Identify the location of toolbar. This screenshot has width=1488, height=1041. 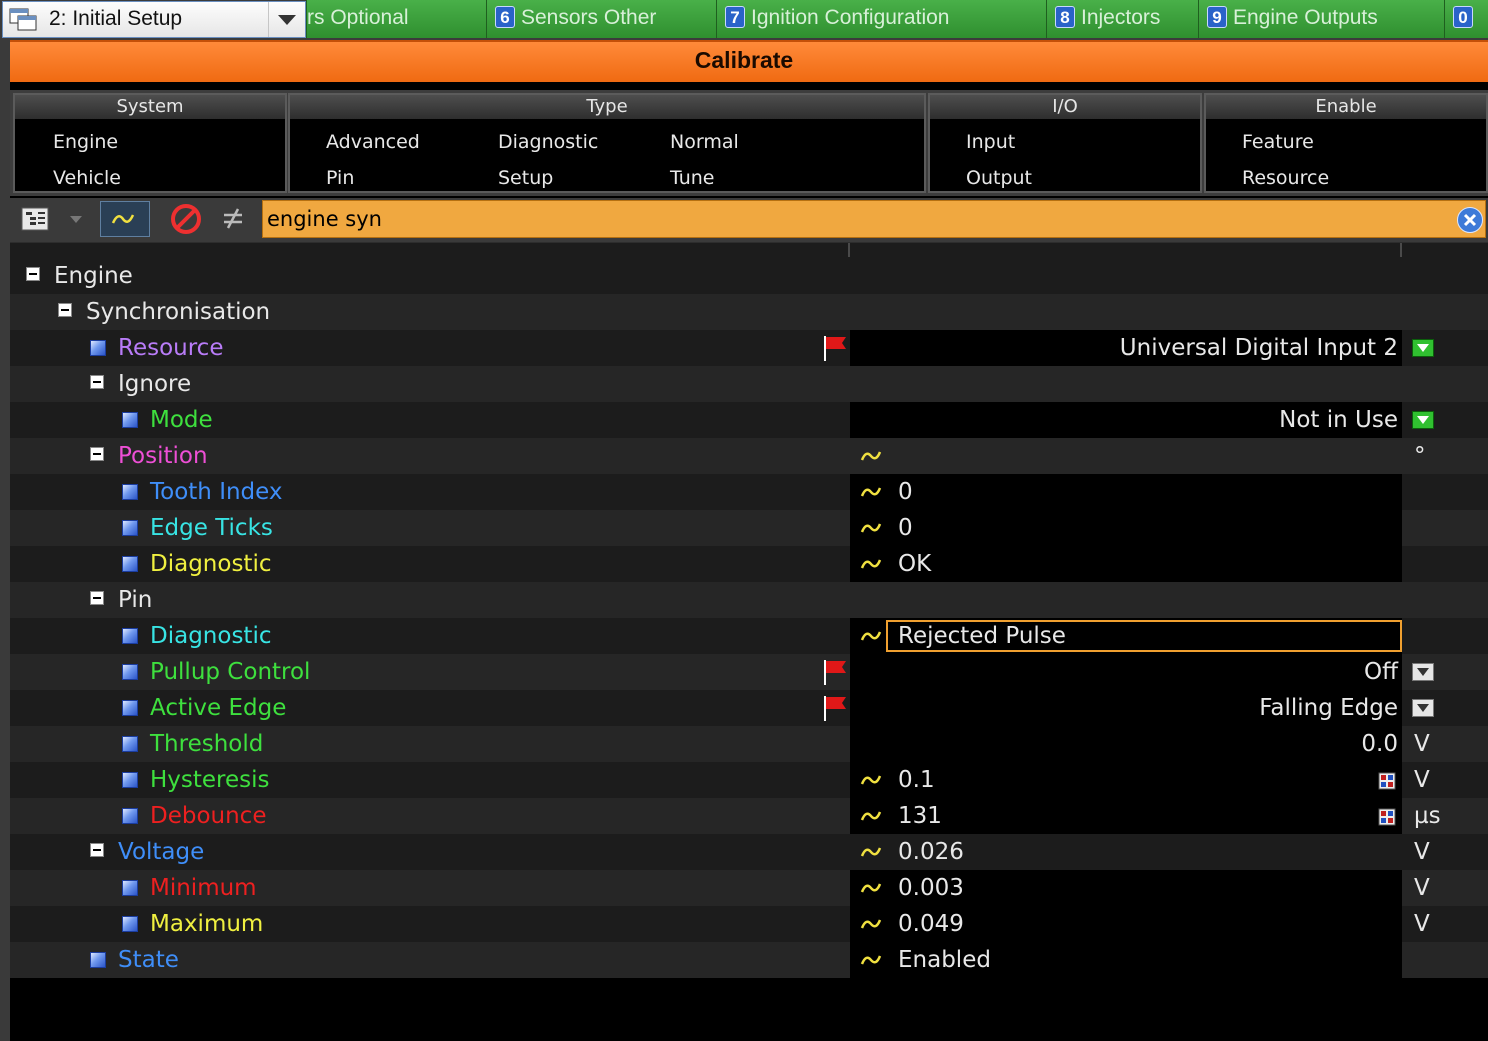
(749, 220).